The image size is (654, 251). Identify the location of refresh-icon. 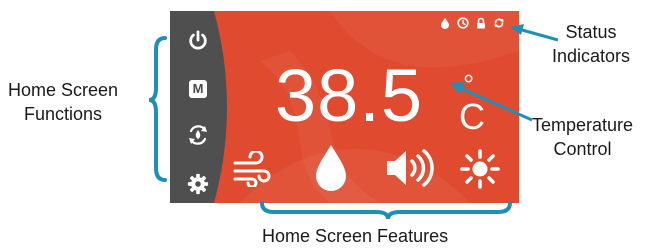
(499, 23).